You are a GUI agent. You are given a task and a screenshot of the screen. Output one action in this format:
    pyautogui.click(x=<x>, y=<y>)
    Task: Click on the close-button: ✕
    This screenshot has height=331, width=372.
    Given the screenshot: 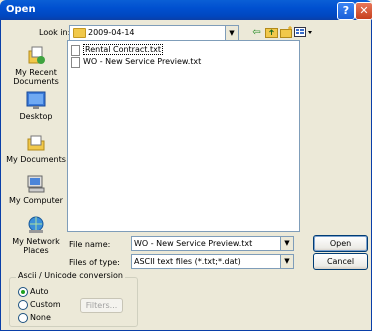 What is the action you would take?
    pyautogui.click(x=363, y=11)
    